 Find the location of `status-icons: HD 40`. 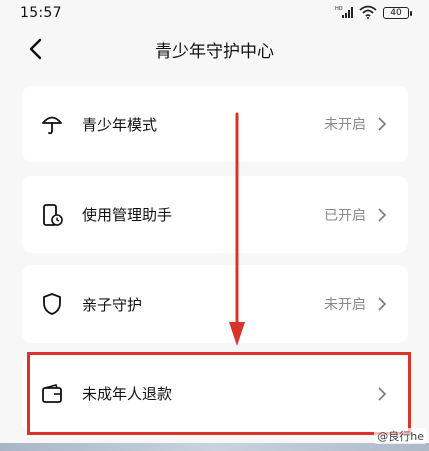

status-icons: HD 40 is located at coordinates (373, 13).